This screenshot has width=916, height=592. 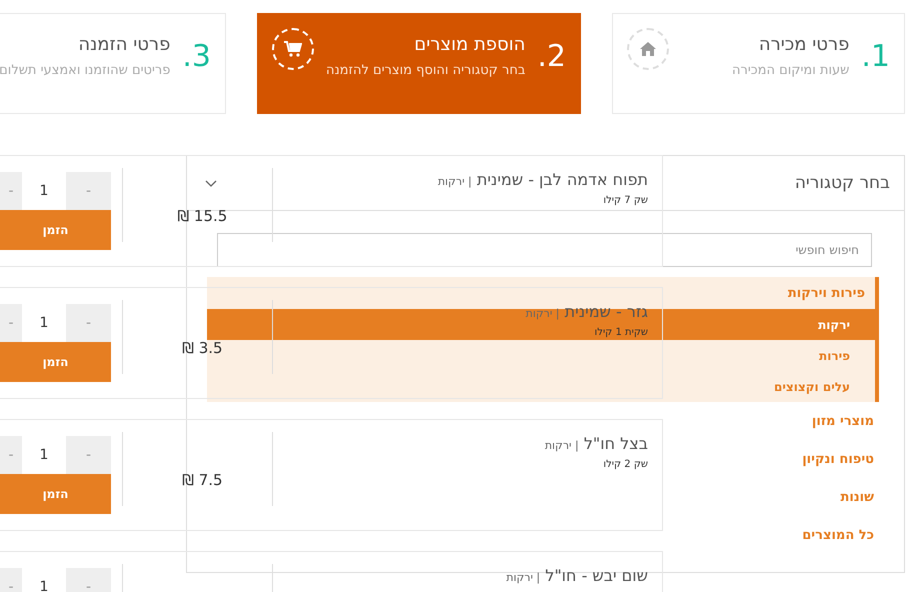 What do you see at coordinates (596, 575) in the screenshot?
I see `product-name: שום יבש - חו"ל` at bounding box center [596, 575].